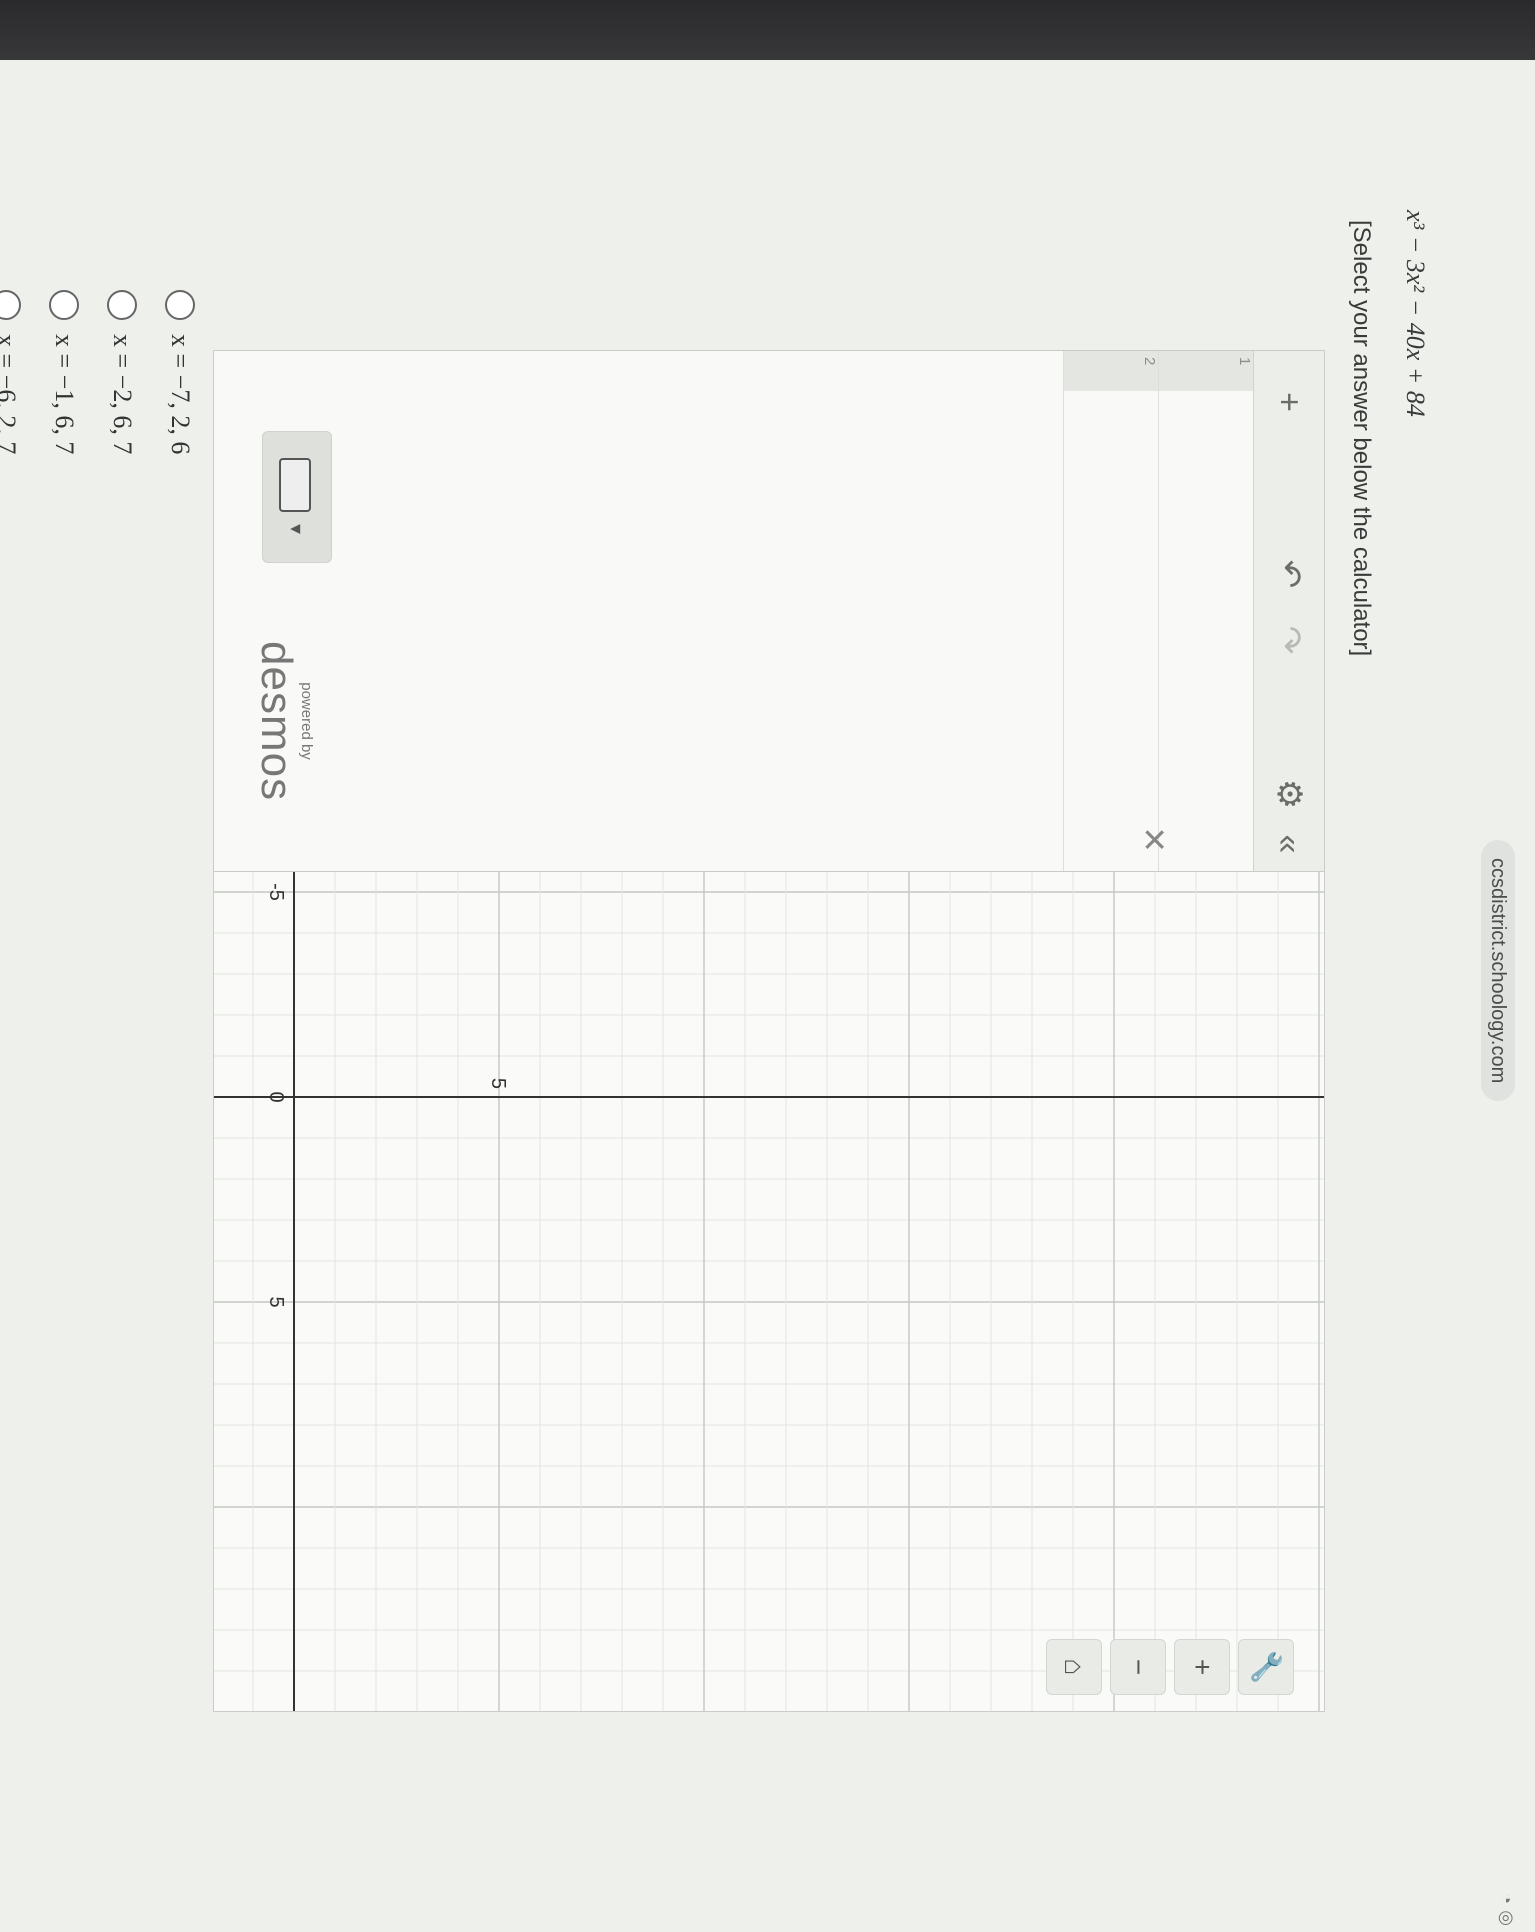  I want to click on choice-option: x = −2, 6, 7, so click(122, 372).